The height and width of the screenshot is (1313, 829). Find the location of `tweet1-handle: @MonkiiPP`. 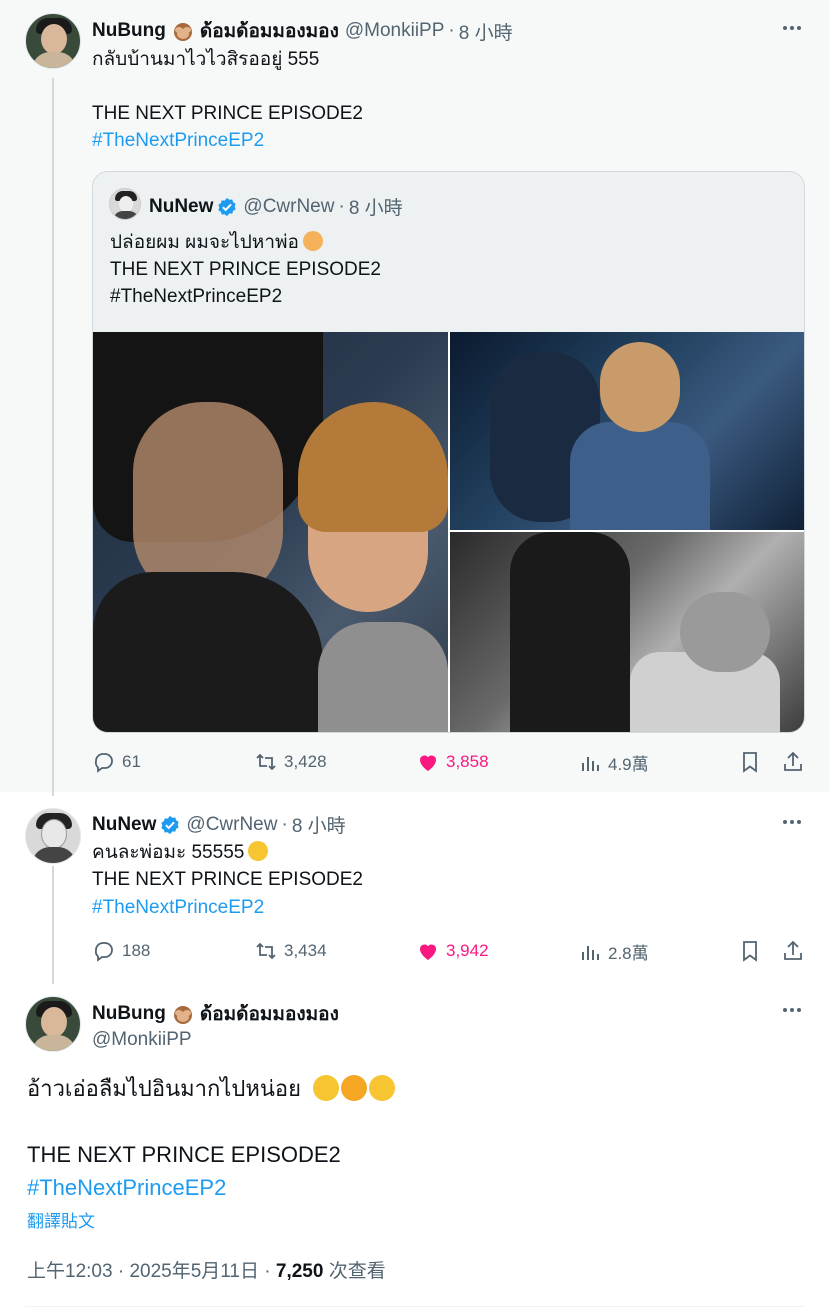

tweet1-handle: @MonkiiPP is located at coordinates (395, 31).